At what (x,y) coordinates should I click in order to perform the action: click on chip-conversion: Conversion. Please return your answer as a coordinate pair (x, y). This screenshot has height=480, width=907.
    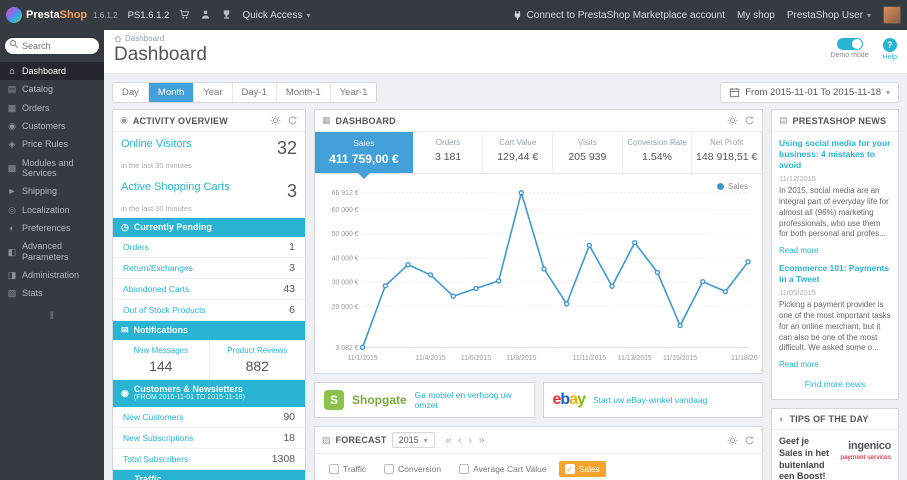
    Looking at the image, I should click on (412, 469).